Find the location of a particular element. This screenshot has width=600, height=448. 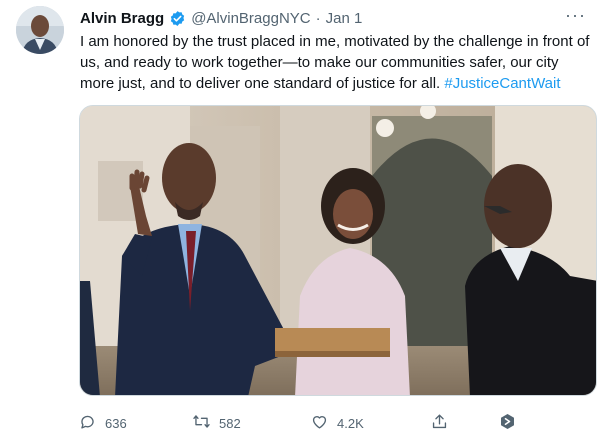

like-icon is located at coordinates (319, 423).